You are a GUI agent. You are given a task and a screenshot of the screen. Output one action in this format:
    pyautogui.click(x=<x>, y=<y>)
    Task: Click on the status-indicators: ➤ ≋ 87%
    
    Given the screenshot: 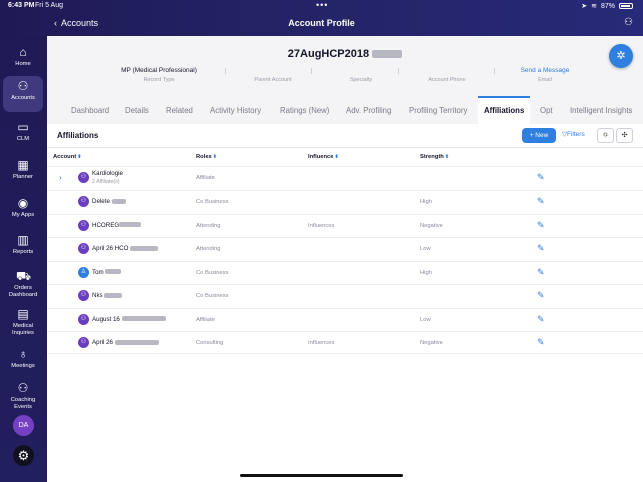 What is the action you would take?
    pyautogui.click(x=607, y=6)
    